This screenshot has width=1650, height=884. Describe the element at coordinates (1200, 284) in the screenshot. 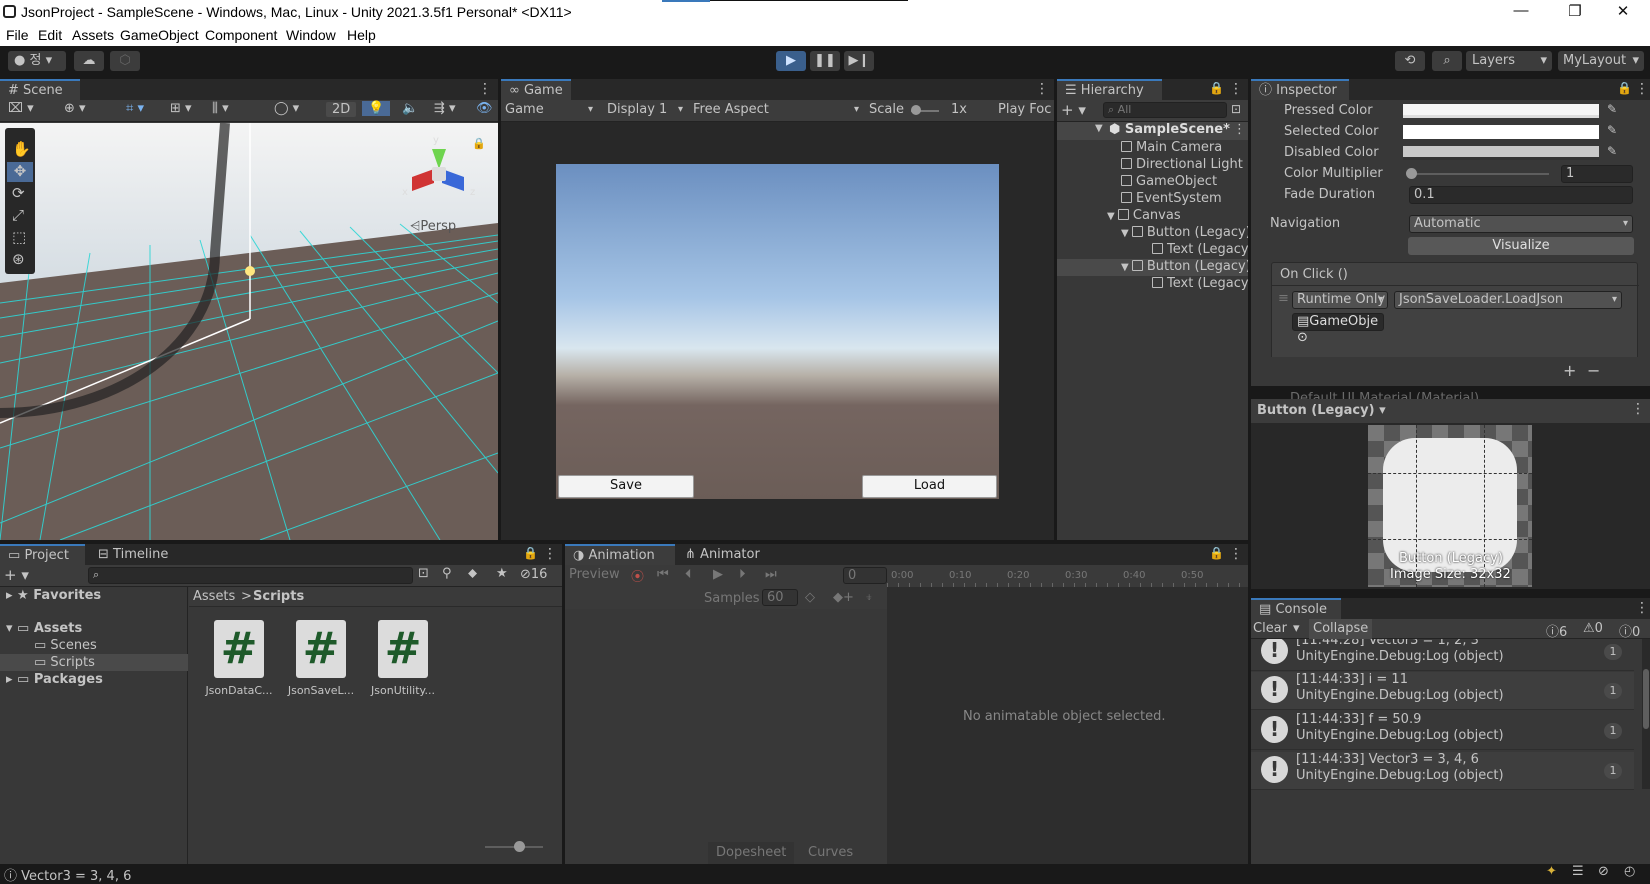

I see `hierarchy-item: Text (Legacy)` at that location.